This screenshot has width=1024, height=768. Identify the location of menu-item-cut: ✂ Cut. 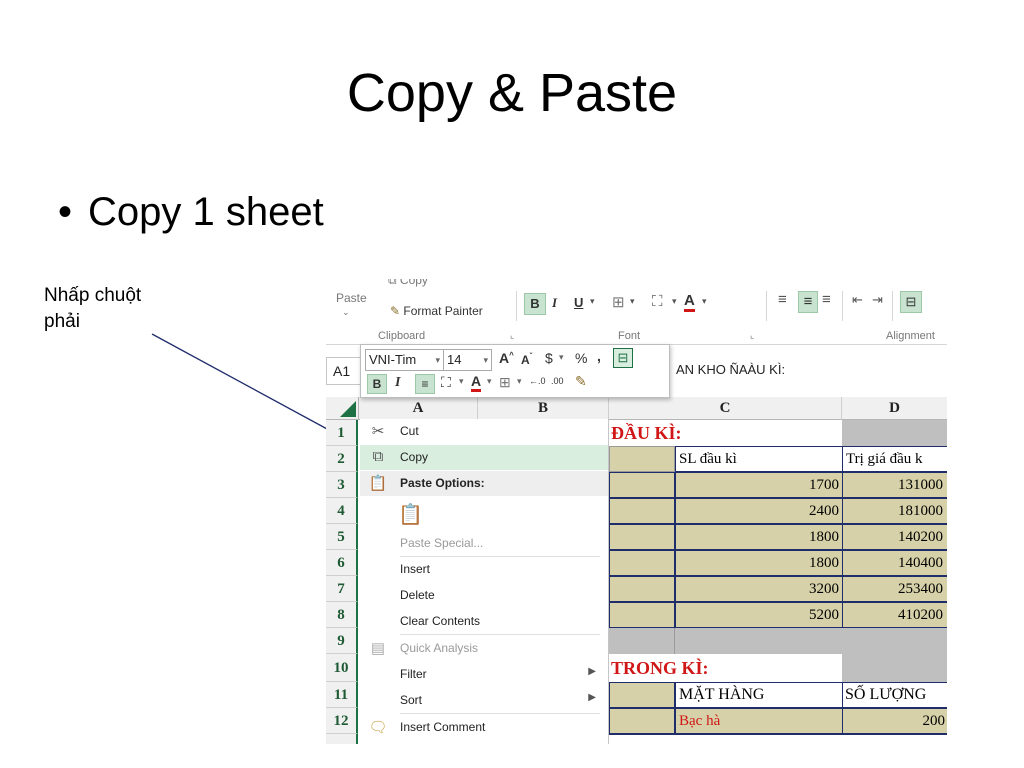
(484, 431).